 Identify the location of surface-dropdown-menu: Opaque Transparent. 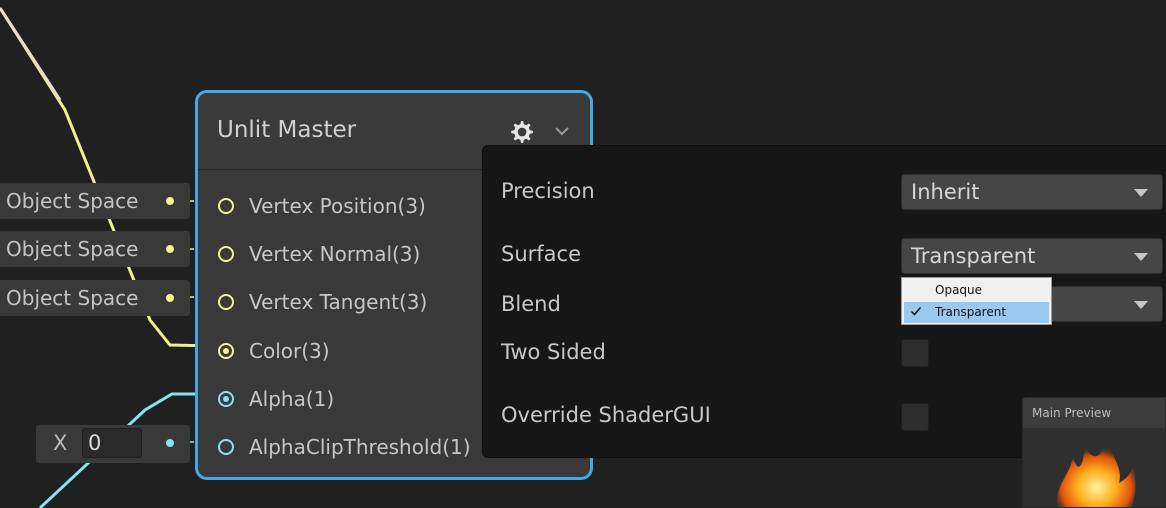
(976, 301).